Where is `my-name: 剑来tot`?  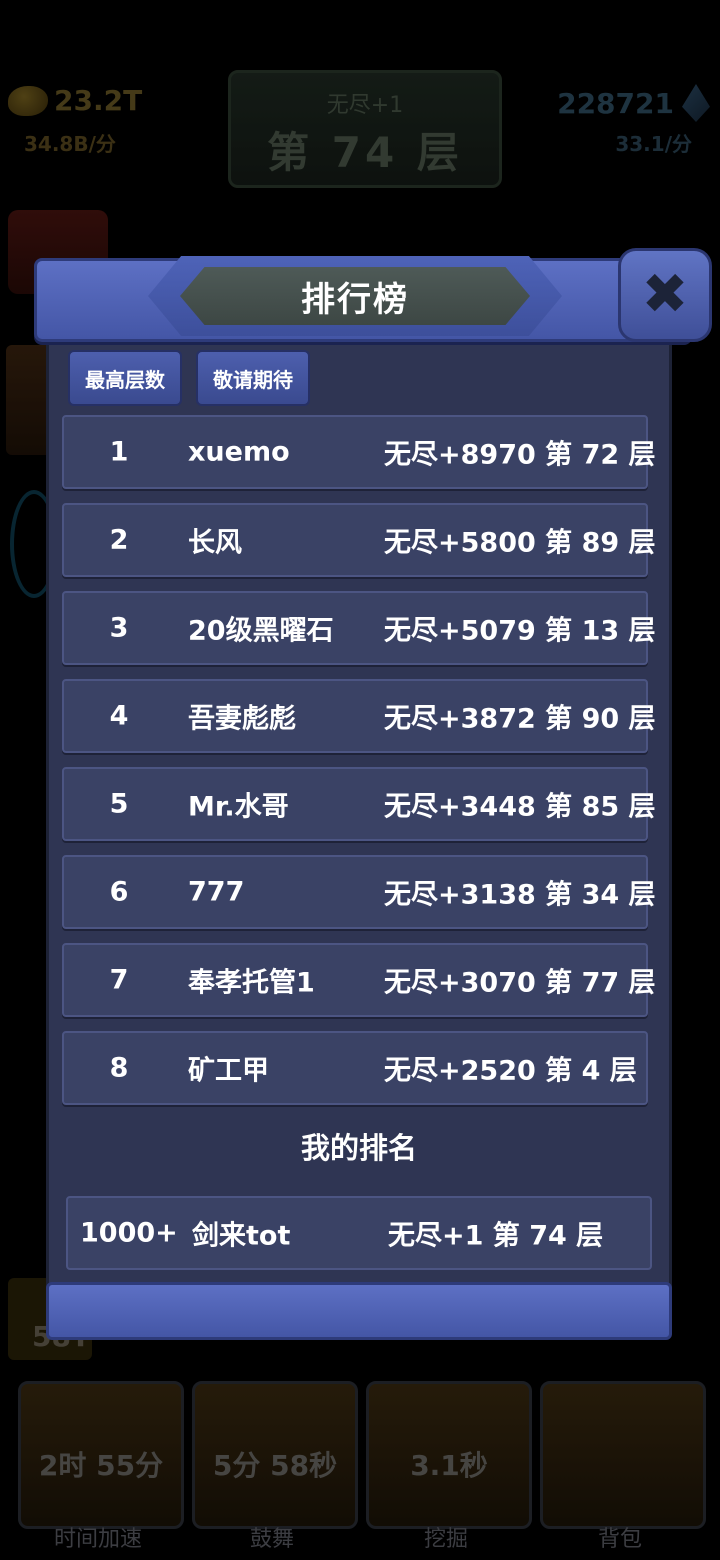 my-name: 剑来tot is located at coordinates (241, 1236).